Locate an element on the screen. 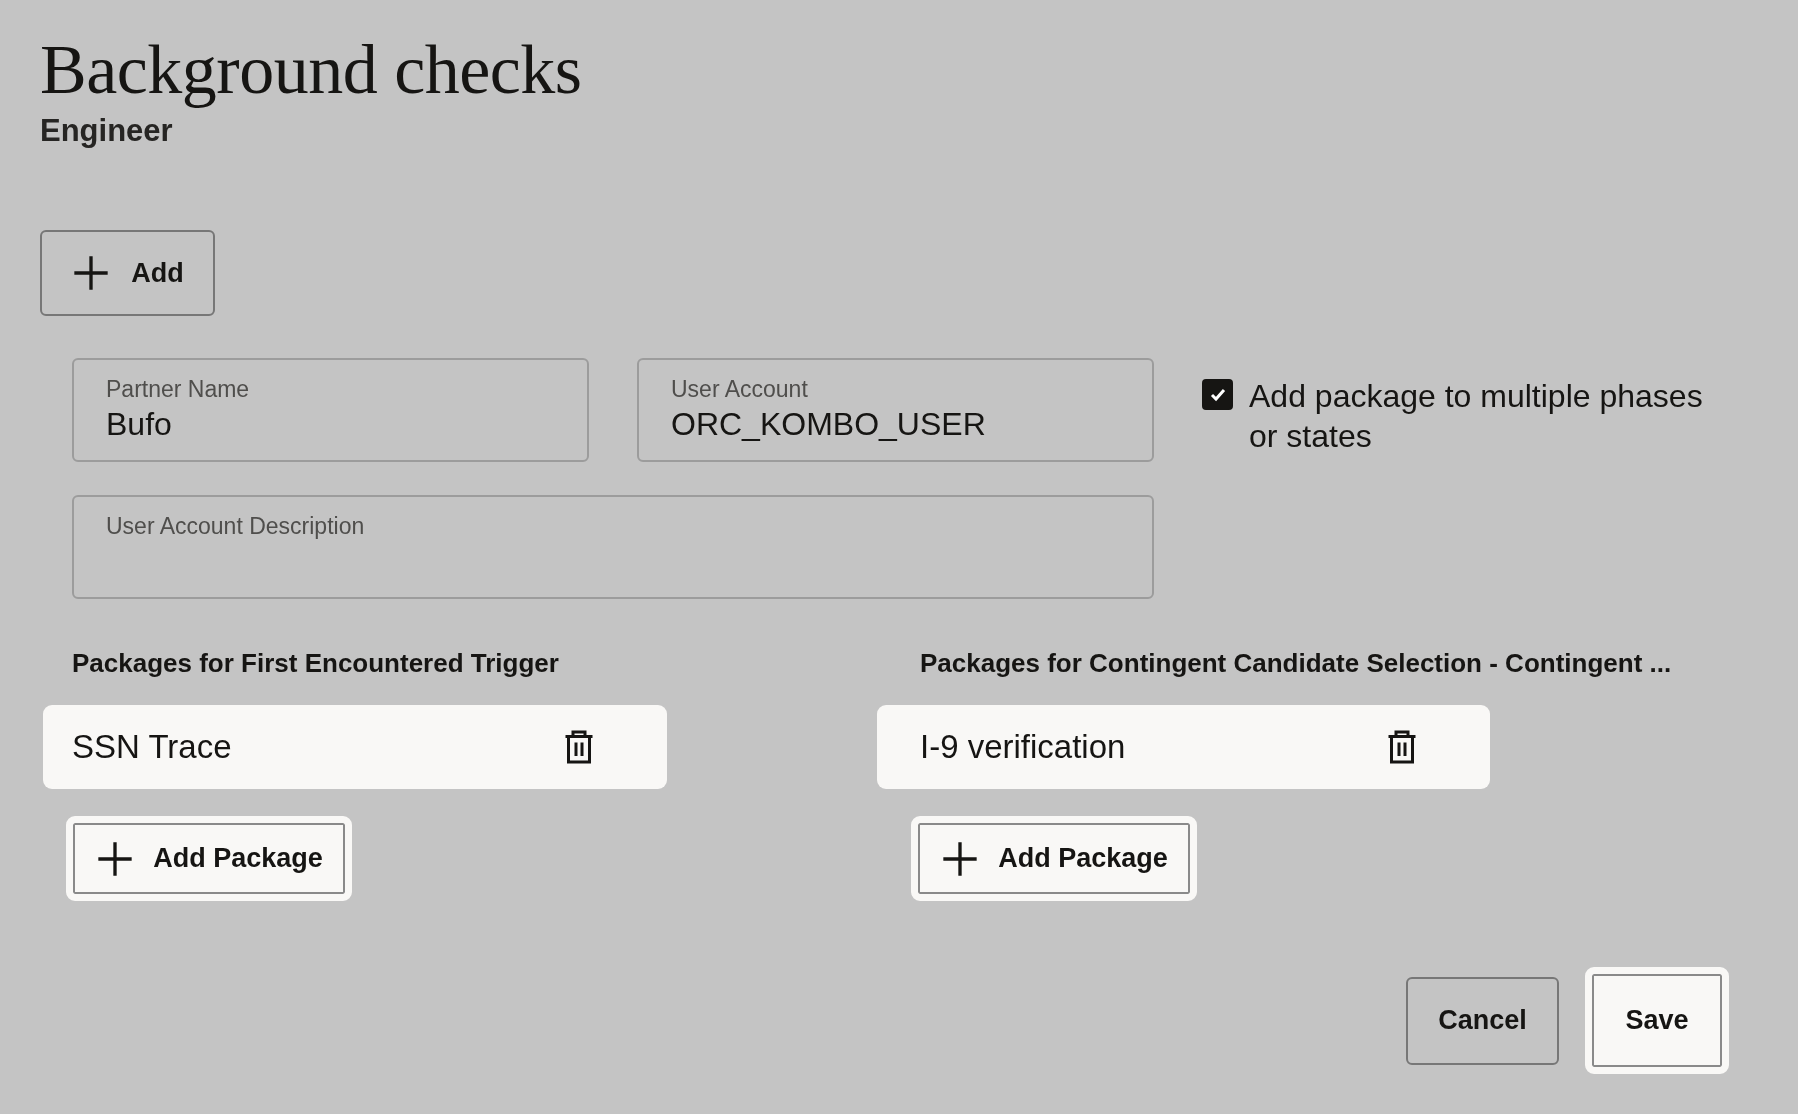  field-label: Partner Name is located at coordinates (178, 389).